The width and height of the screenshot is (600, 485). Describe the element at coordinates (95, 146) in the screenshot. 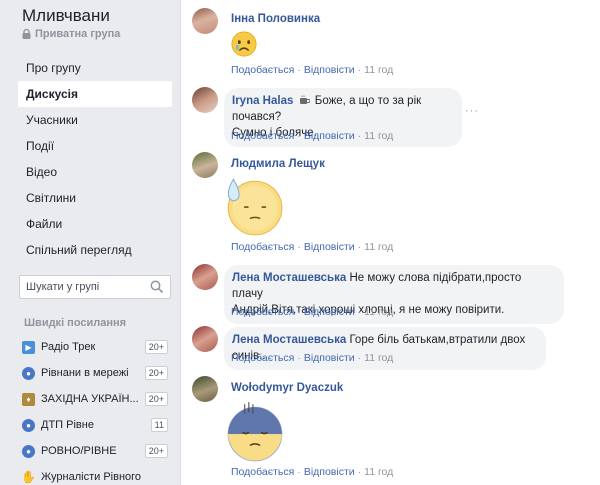

I see `nav-item-events: Події` at that location.